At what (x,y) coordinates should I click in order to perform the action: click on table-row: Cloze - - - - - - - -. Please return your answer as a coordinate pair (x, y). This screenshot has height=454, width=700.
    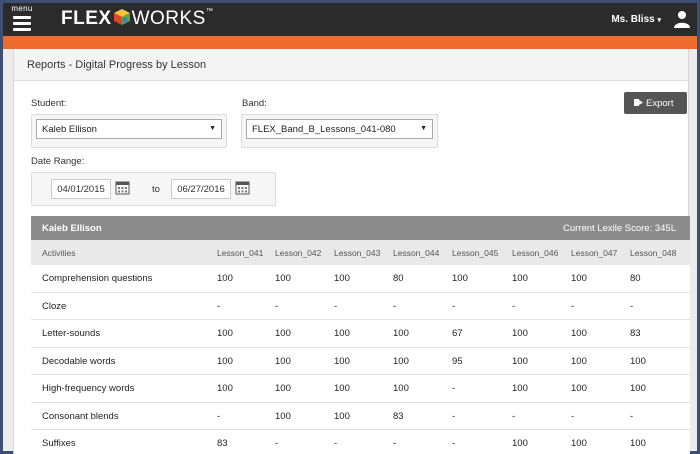
    Looking at the image, I should click on (360, 306).